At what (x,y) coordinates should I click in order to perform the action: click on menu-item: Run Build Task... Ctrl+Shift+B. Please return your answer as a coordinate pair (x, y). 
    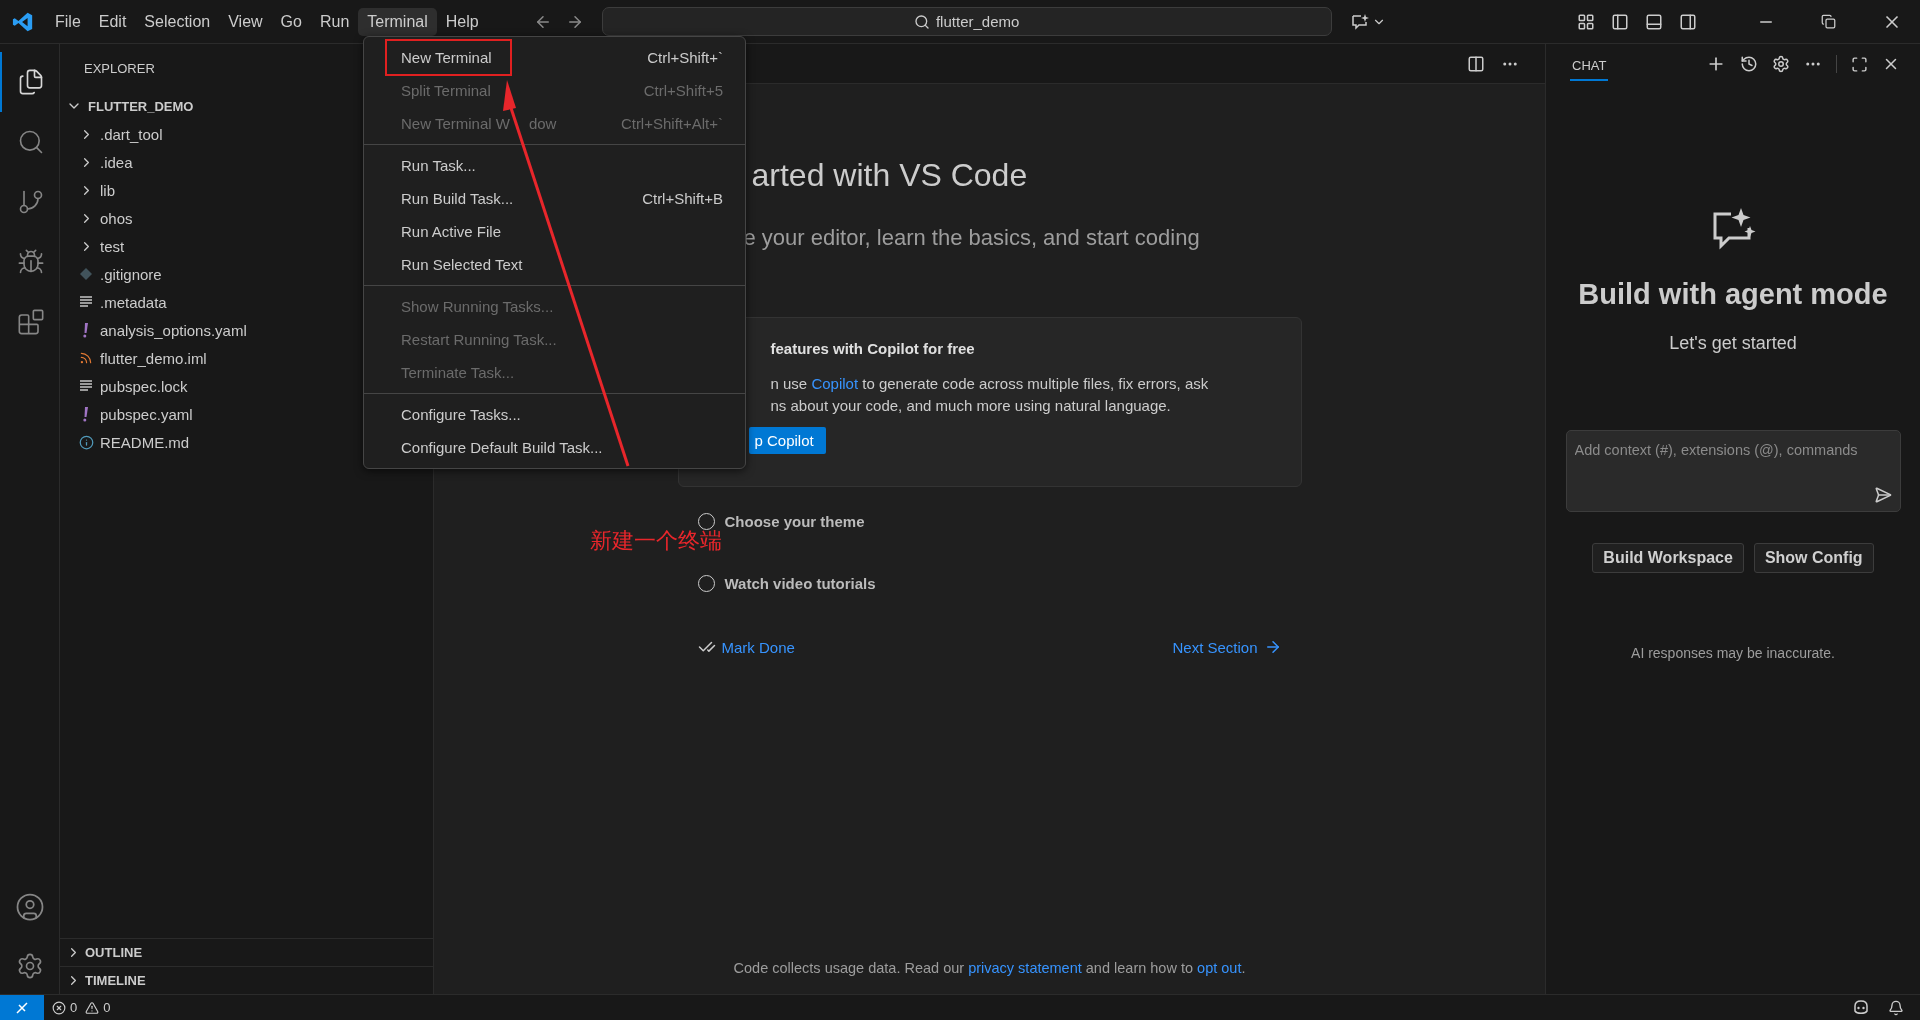
    Looking at the image, I should click on (554, 198).